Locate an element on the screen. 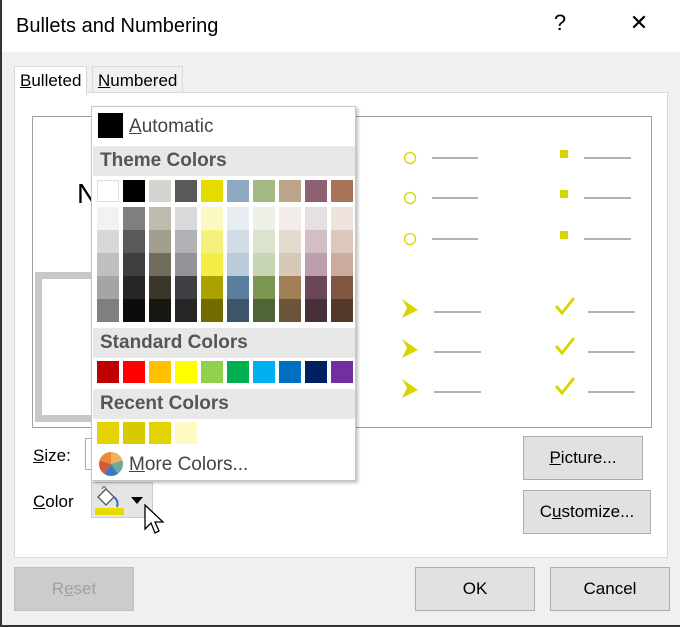 Image resolution: width=680 pixels, height=627 pixels. color-wheel-icon is located at coordinates (111, 464).